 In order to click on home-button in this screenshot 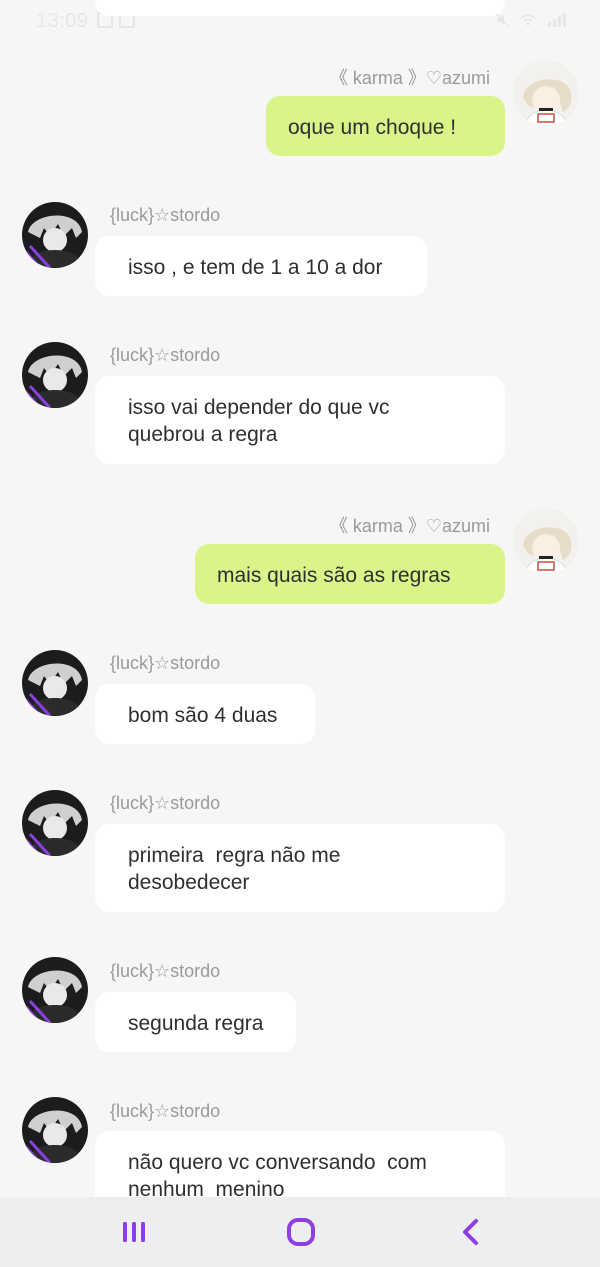, I will do `click(301, 1232)`.